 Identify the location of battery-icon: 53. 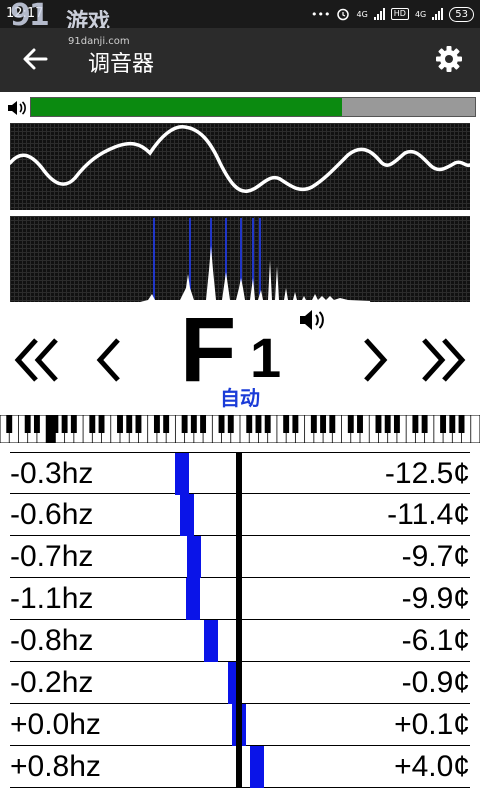
(461, 14).